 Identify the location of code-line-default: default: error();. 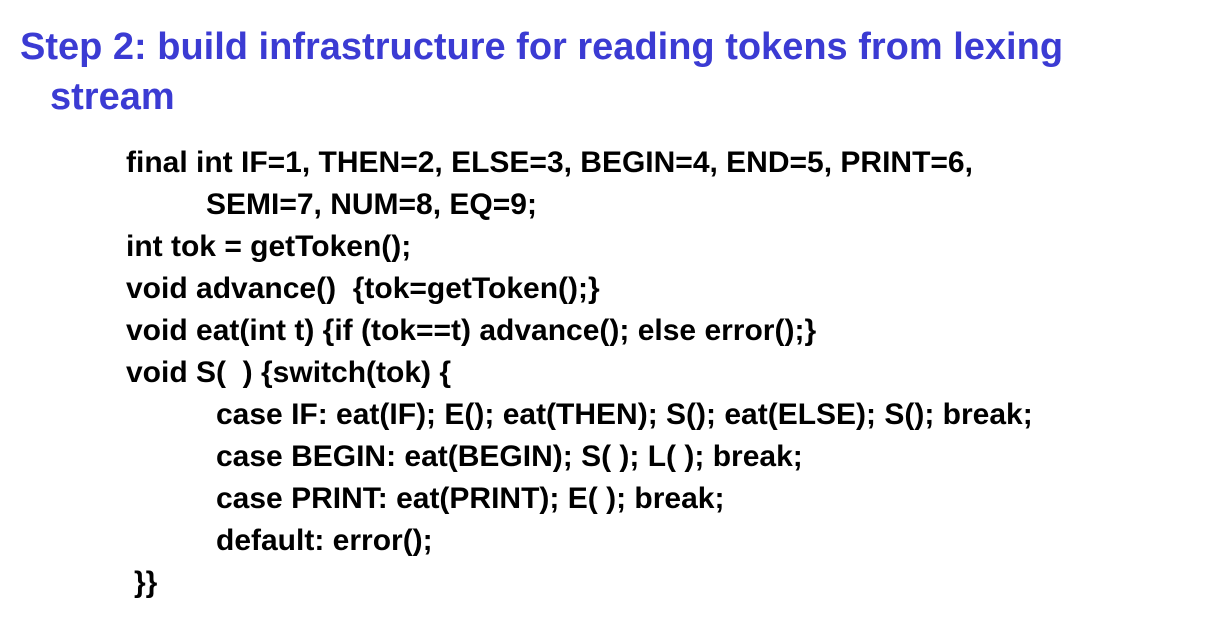
(324, 540).